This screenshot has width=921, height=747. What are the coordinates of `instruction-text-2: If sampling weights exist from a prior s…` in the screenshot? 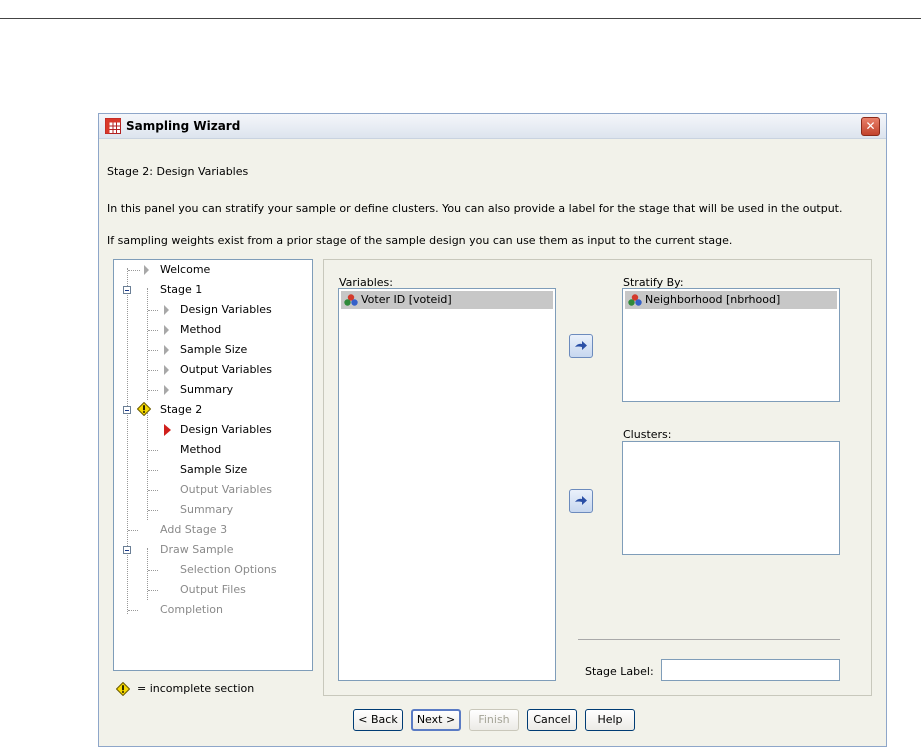 It's located at (420, 240).